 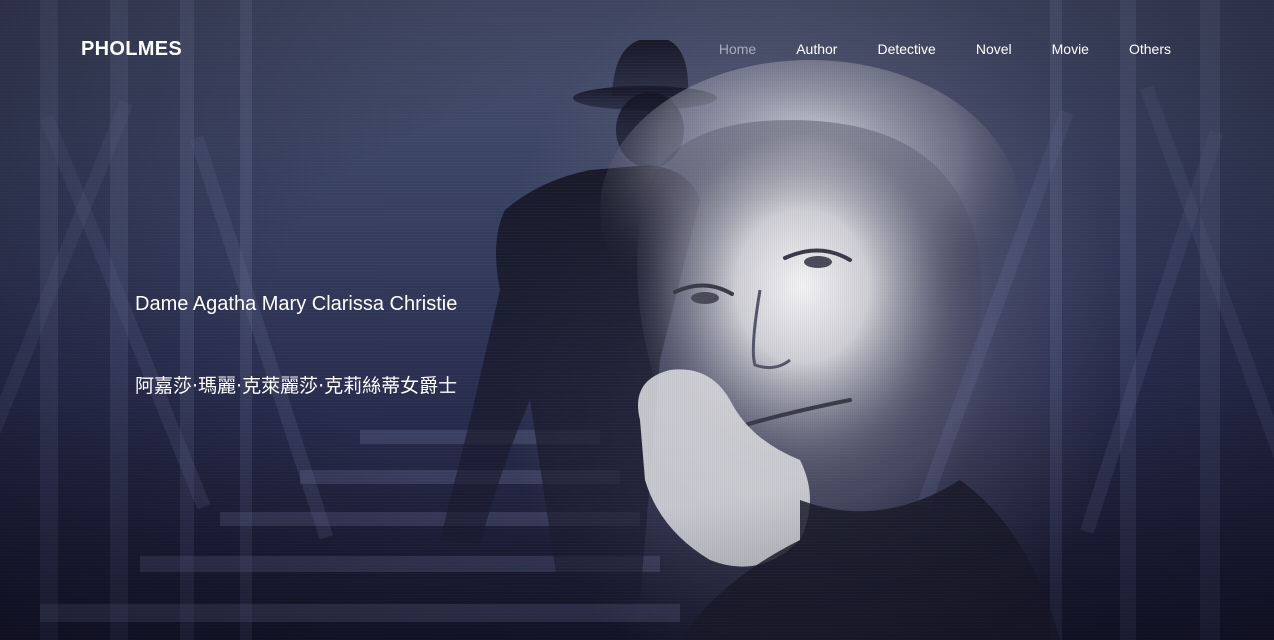 I want to click on nav-item-novel: Novel, so click(x=994, y=49).